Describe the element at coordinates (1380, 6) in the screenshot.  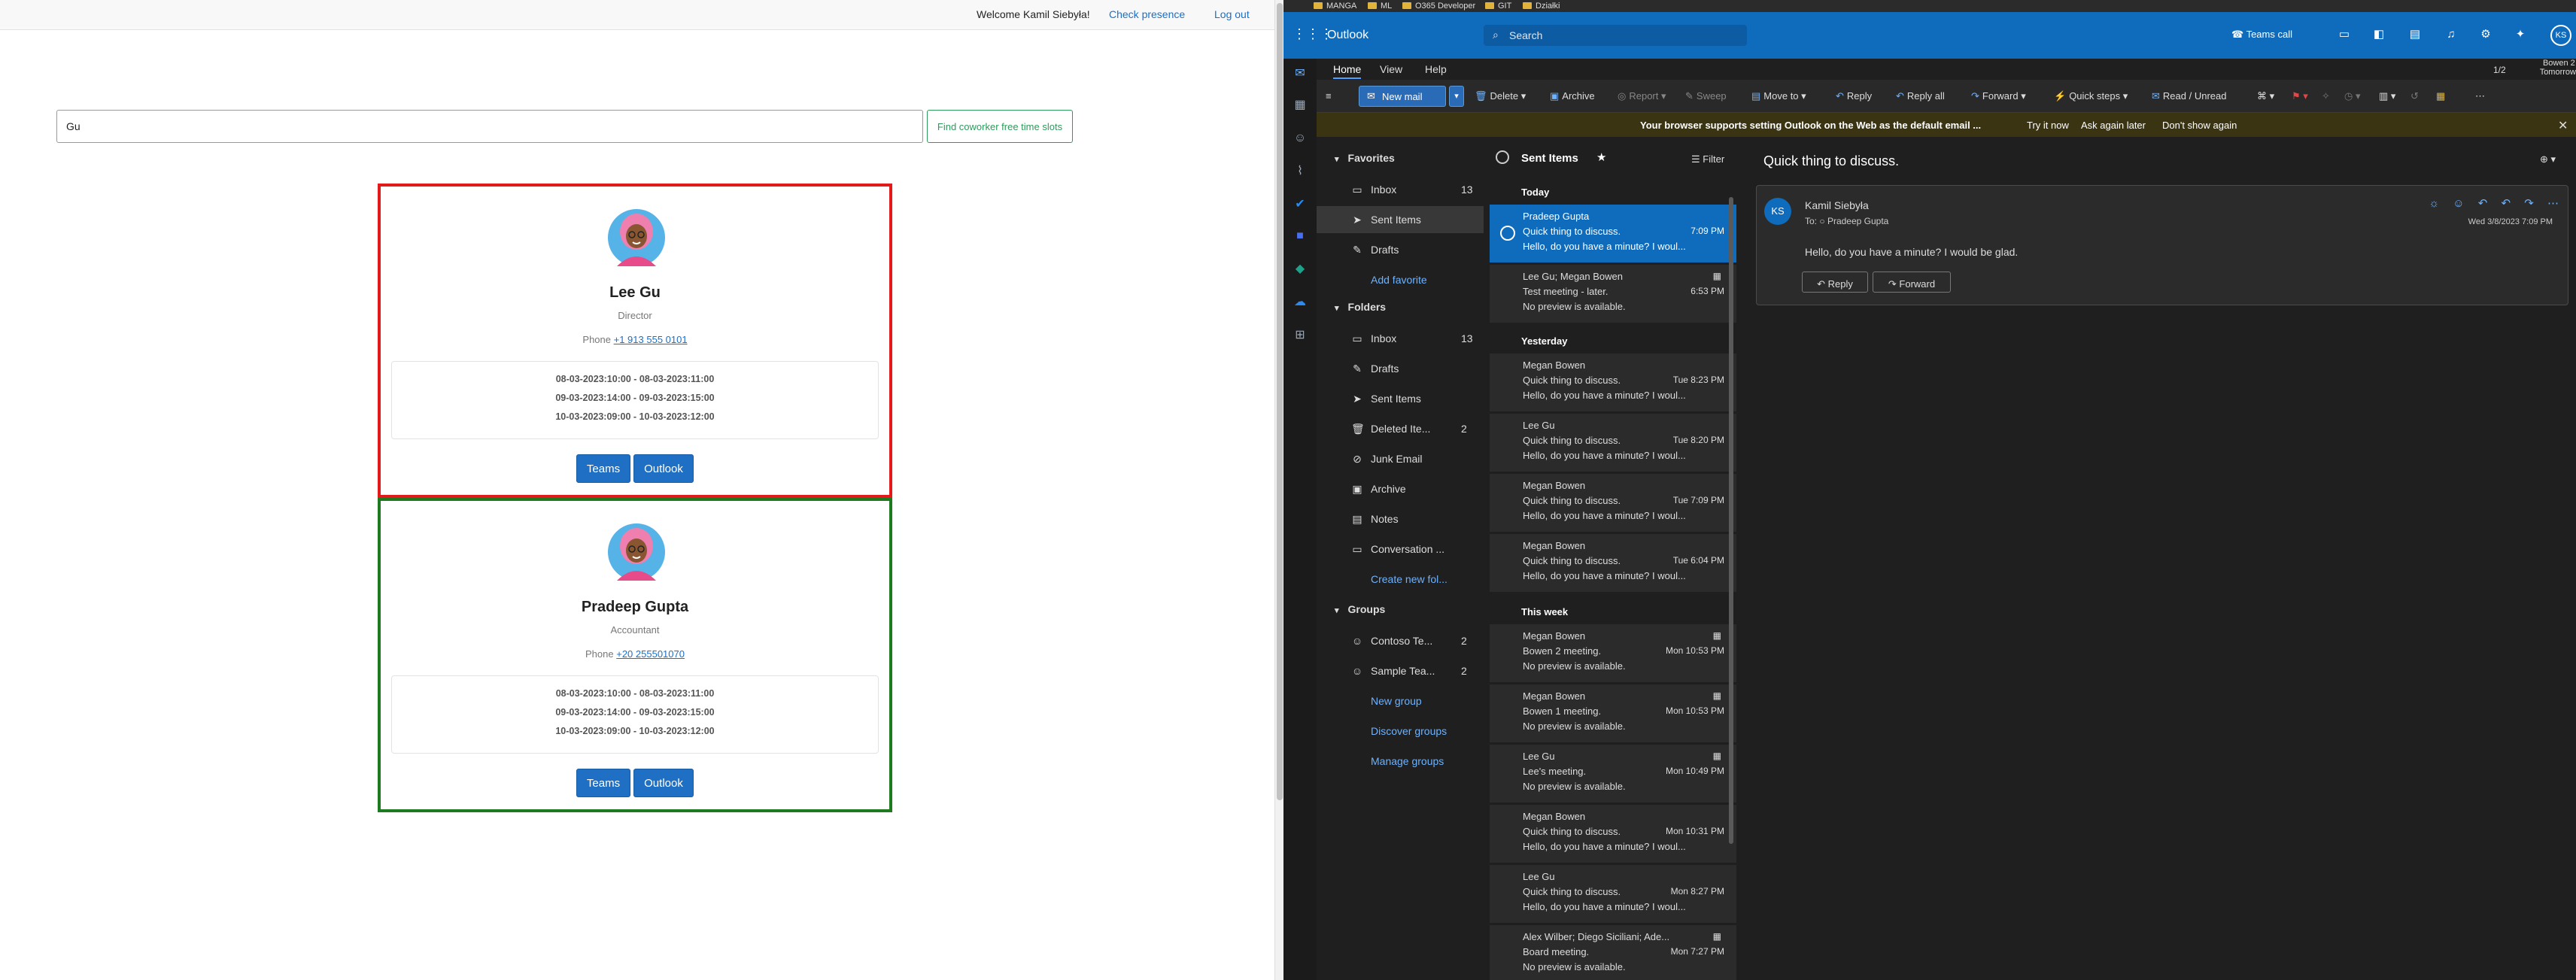
I see `bookmark-folder: ML` at that location.